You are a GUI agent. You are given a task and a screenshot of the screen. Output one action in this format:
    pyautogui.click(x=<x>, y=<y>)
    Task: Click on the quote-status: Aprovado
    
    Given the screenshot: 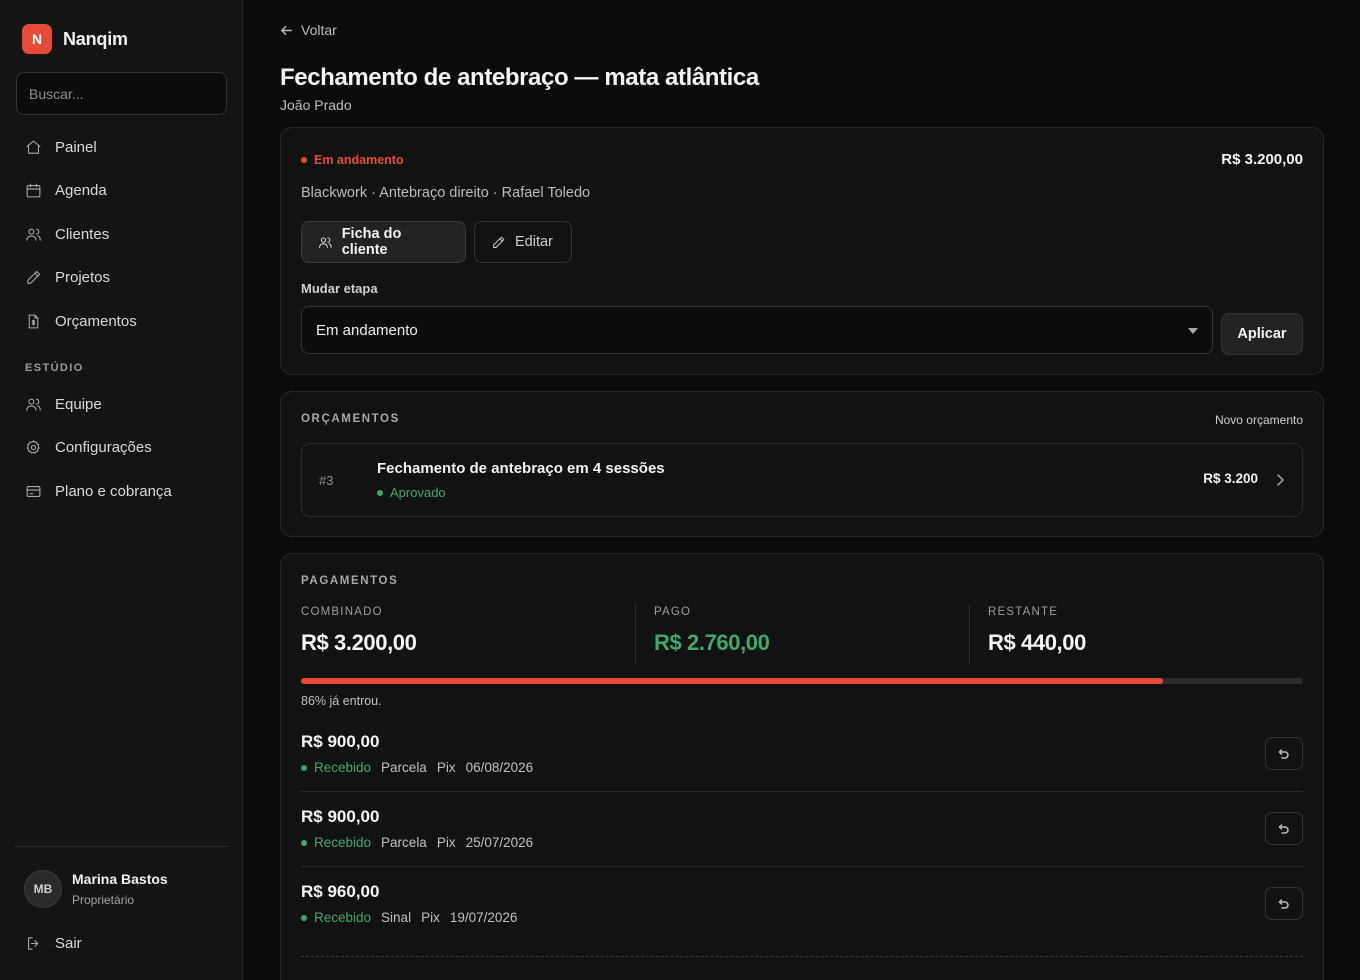 What is the action you would take?
    pyautogui.click(x=411, y=492)
    